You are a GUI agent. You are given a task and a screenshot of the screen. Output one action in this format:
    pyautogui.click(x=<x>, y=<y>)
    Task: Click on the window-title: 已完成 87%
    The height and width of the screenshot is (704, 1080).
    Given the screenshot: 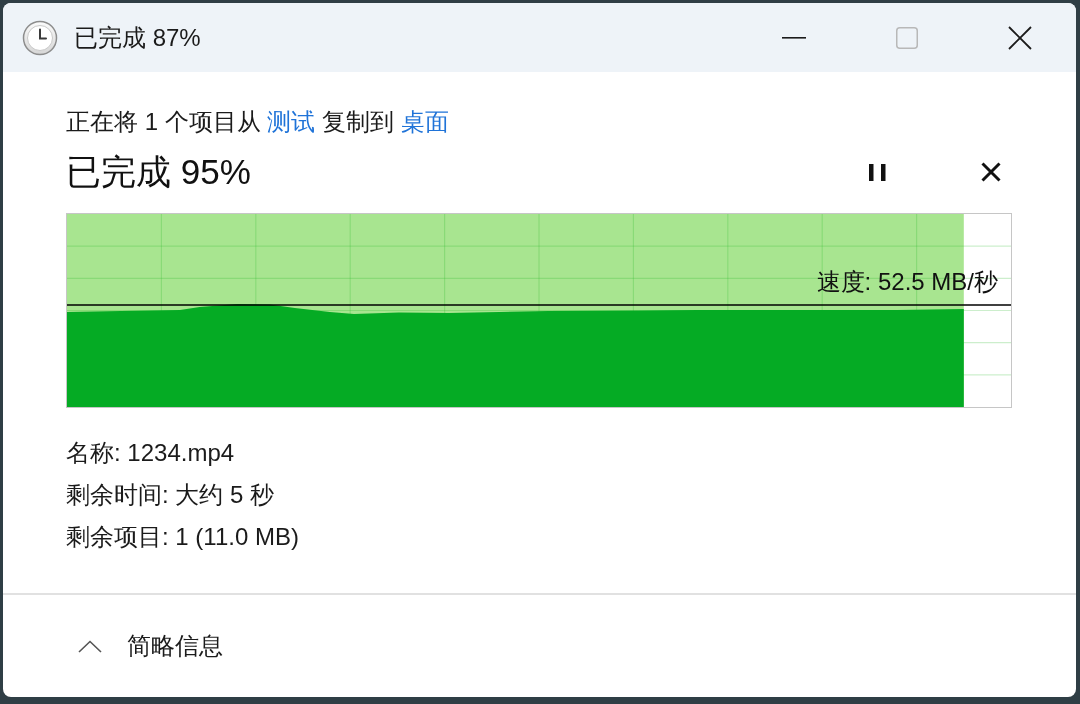 What is the action you would take?
    pyautogui.click(x=137, y=37)
    